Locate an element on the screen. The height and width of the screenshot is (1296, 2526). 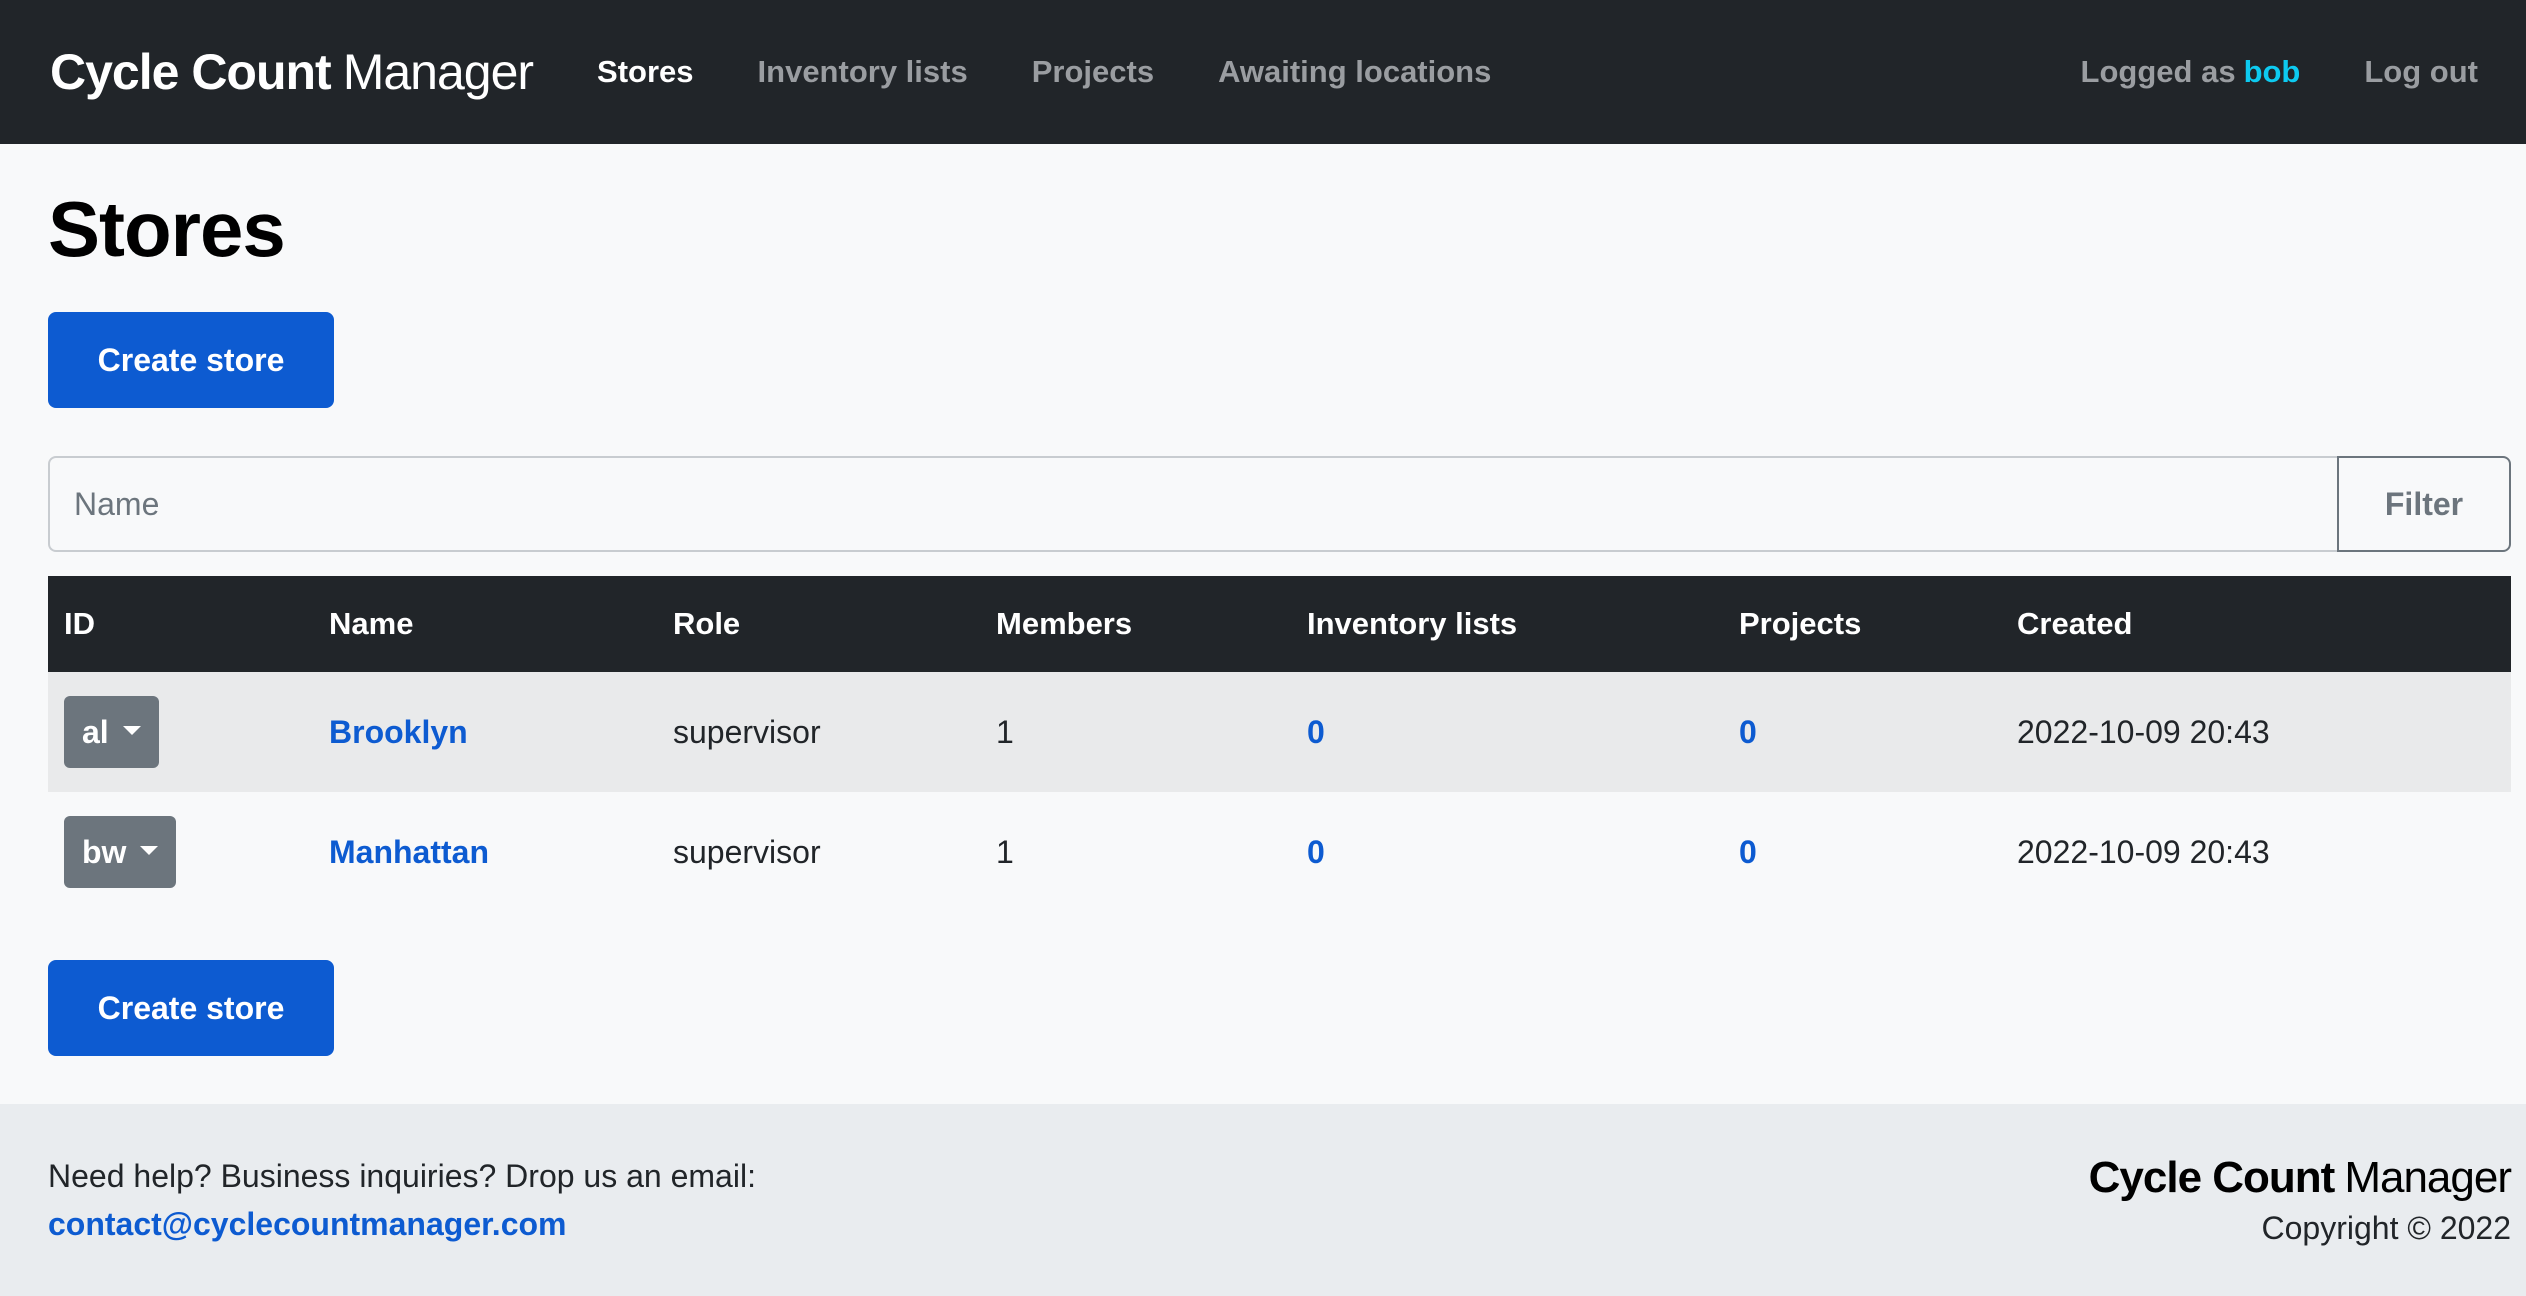
column-header-id: ID is located at coordinates (79, 623).